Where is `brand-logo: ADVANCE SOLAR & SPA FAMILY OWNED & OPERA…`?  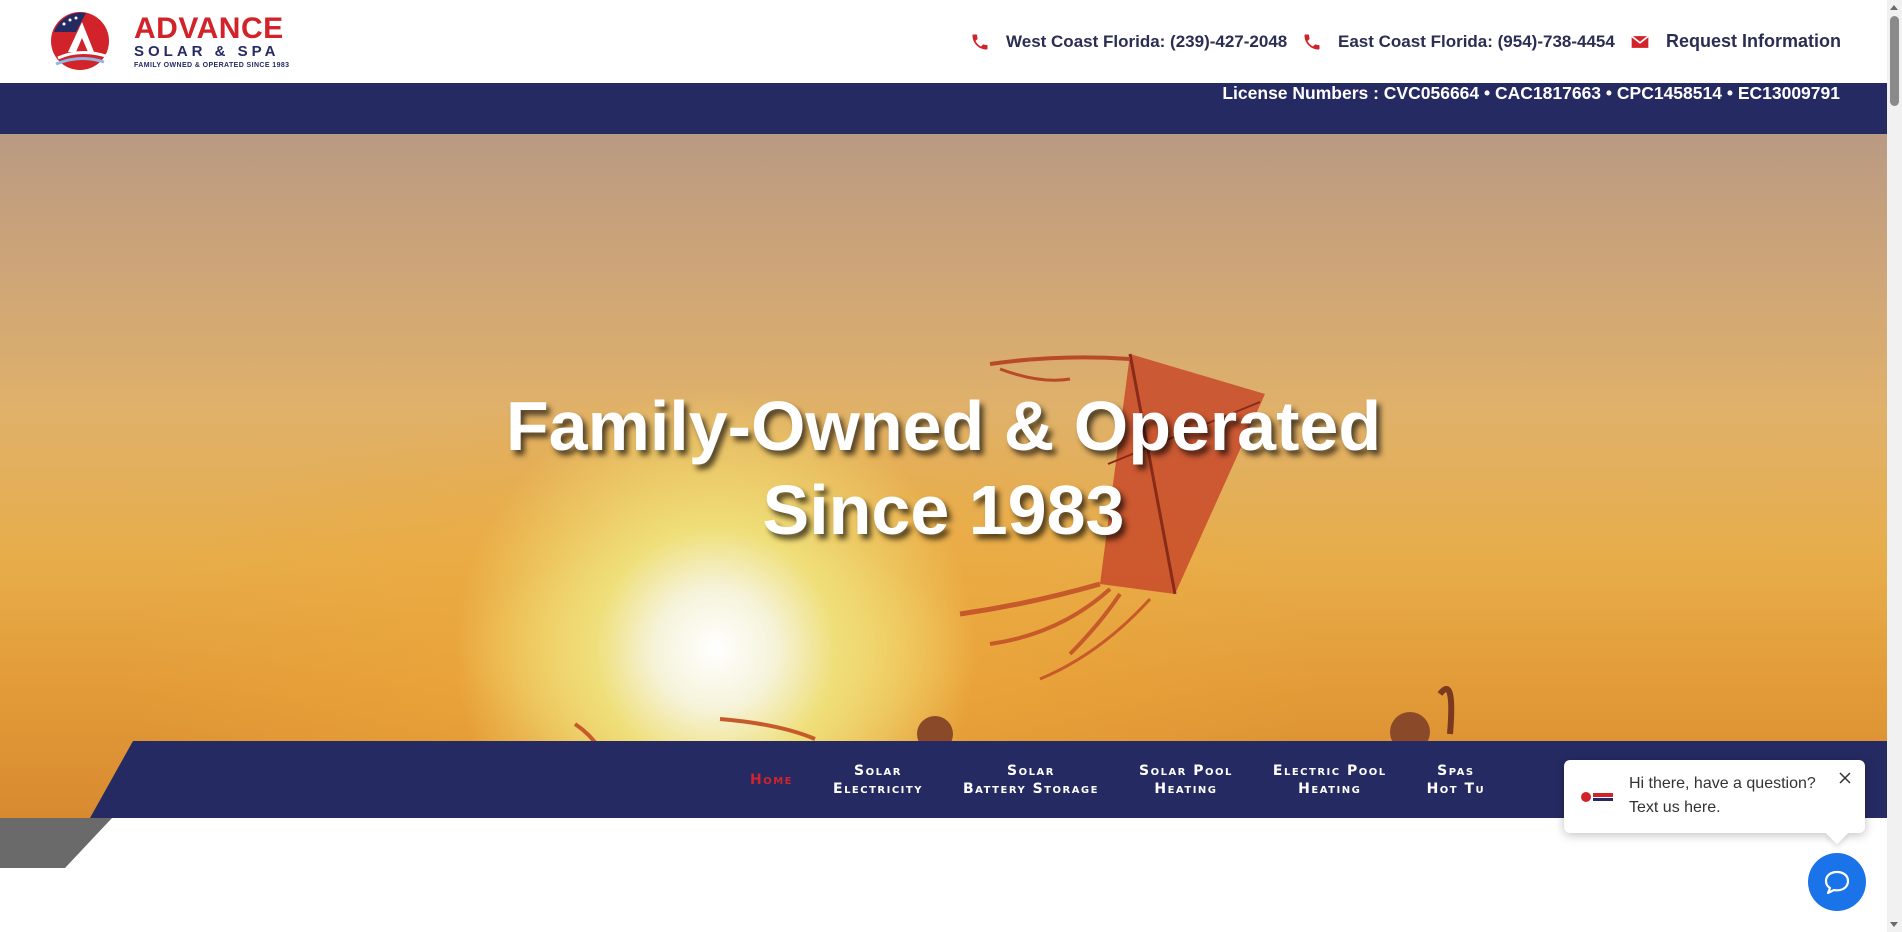 brand-logo: ADVANCE SOLAR & SPA FAMILY OWNED & OPERA… is located at coordinates (176, 41).